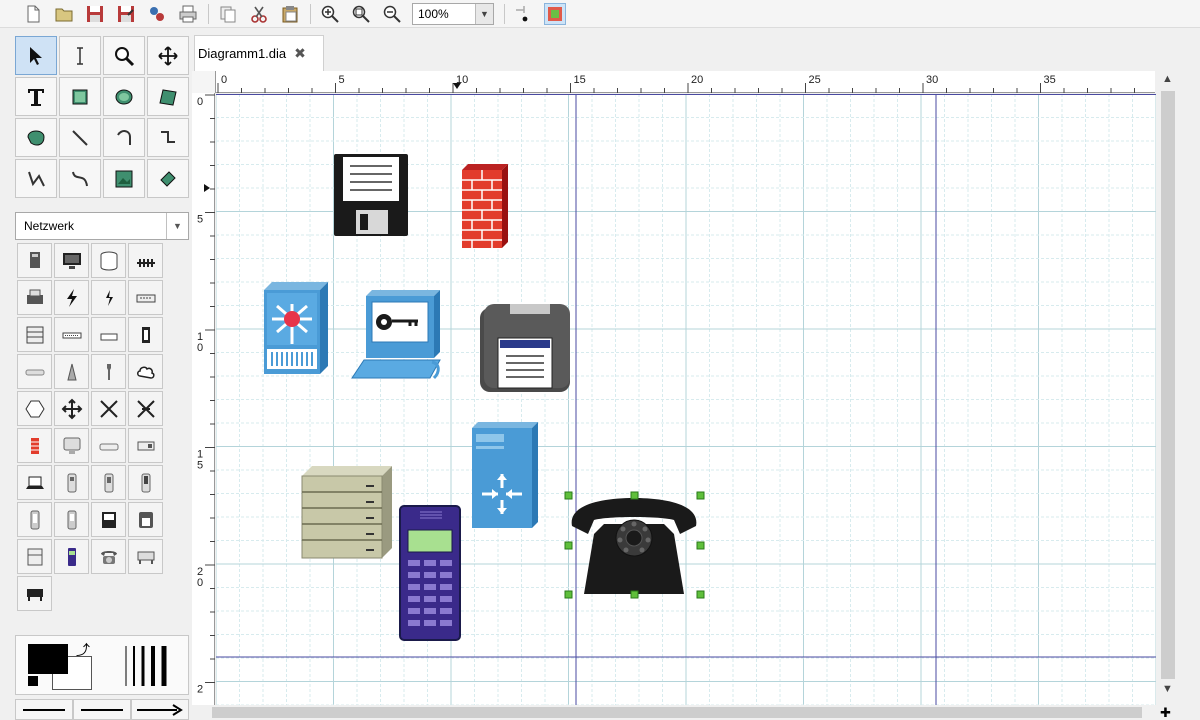  What do you see at coordinates (71, 445) in the screenshot?
I see `display-icon` at bounding box center [71, 445].